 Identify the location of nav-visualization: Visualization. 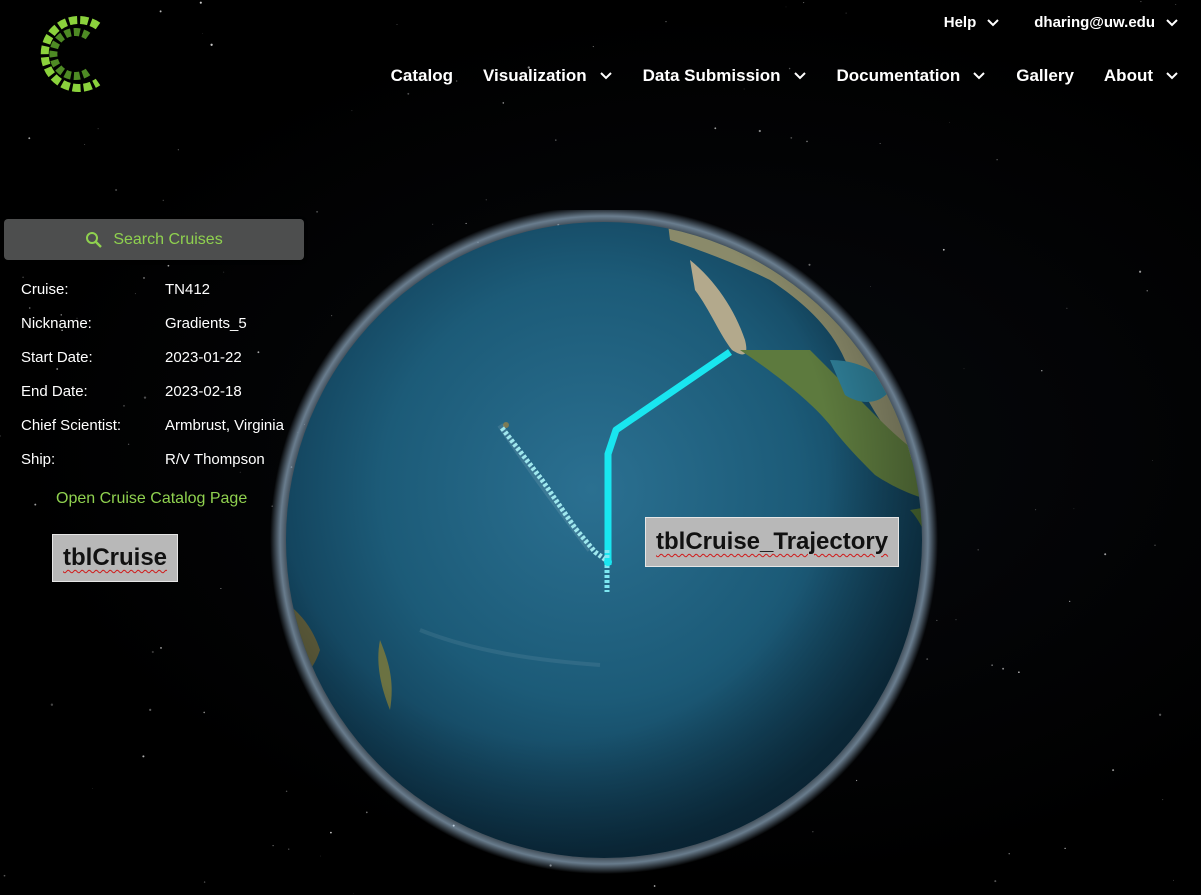
(548, 76).